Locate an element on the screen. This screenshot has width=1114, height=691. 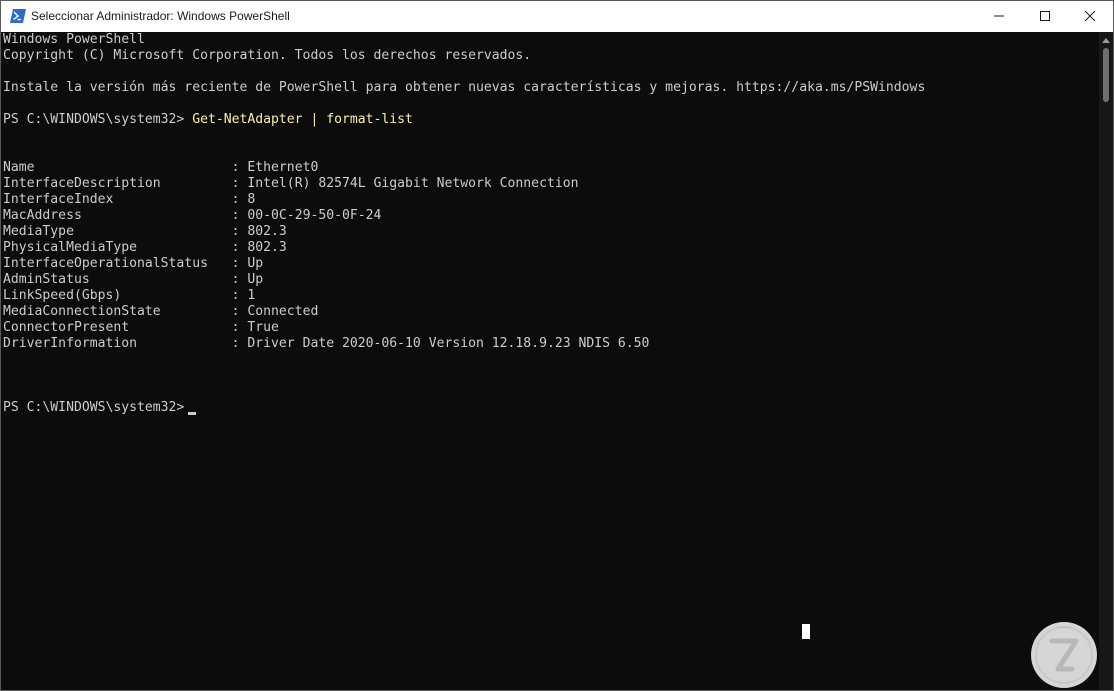
property-name: DriverInformation is located at coordinates (117, 343).